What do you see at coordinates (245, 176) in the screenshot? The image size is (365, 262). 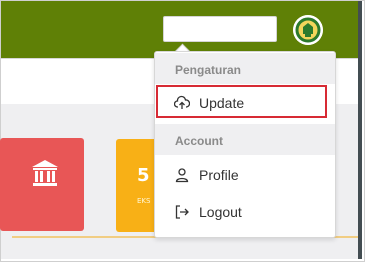 I see `menu-item-profile: Profile` at bounding box center [245, 176].